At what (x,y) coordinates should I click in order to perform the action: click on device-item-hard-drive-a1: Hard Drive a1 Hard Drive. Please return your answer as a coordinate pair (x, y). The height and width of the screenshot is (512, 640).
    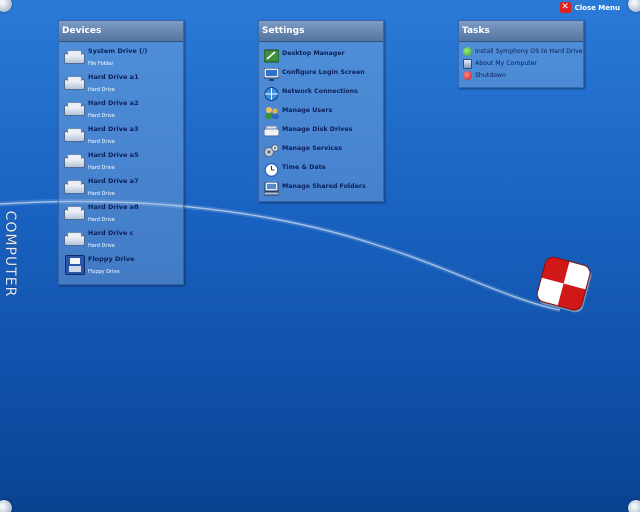
    Looking at the image, I should click on (121, 85).